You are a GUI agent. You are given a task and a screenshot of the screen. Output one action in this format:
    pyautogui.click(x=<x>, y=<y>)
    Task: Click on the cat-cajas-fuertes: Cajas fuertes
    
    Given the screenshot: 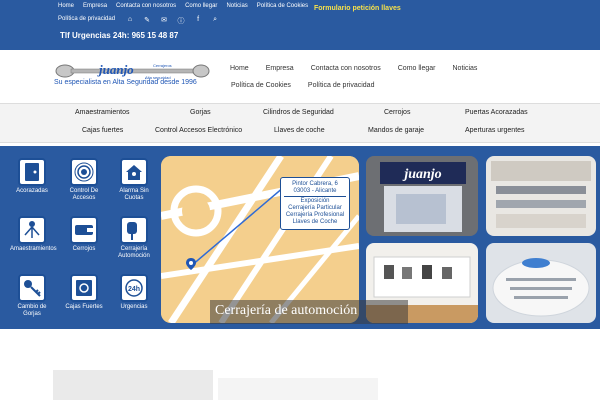 What is the action you would take?
    pyautogui.click(x=102, y=130)
    